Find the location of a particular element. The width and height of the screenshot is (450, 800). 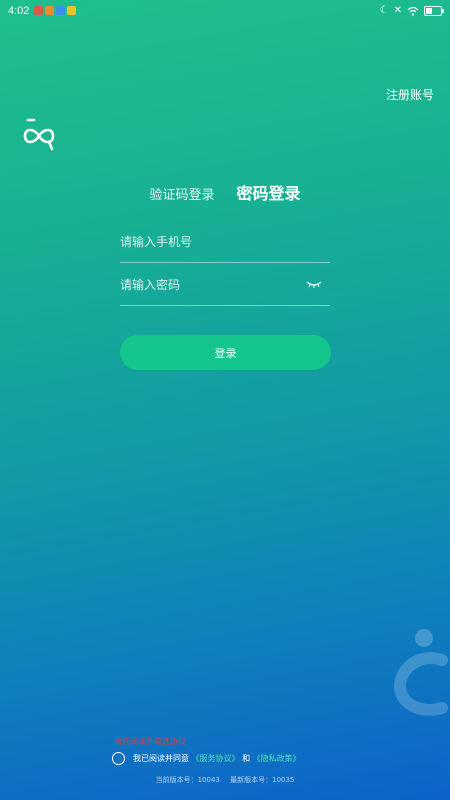

agree-prefix: 我已阅读并同意 is located at coordinates (161, 758).